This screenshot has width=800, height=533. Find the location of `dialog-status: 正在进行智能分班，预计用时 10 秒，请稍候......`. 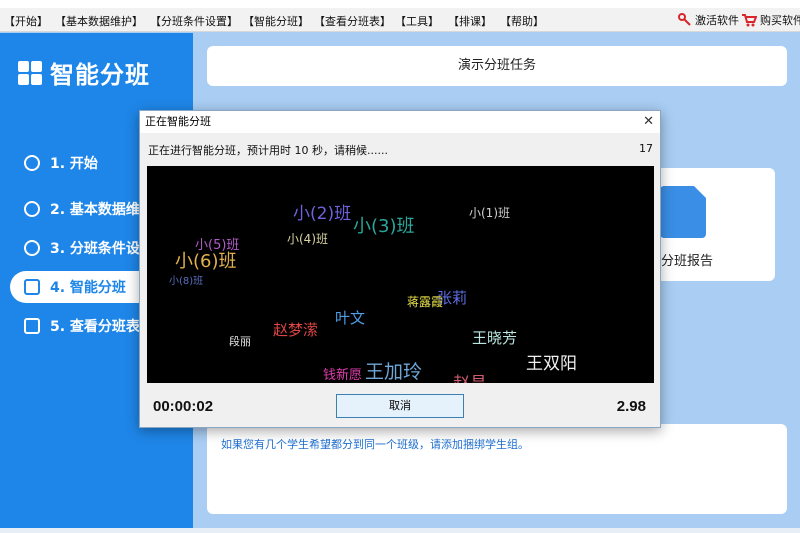

dialog-status: 正在进行智能分班，预计用时 10 秒，请稍候...... is located at coordinates (268, 150).